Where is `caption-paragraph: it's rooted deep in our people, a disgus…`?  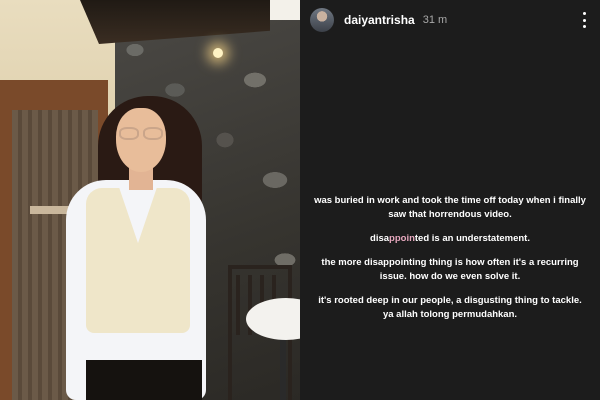 caption-paragraph: it's rooted deep in our people, a disgus… is located at coordinates (450, 307).